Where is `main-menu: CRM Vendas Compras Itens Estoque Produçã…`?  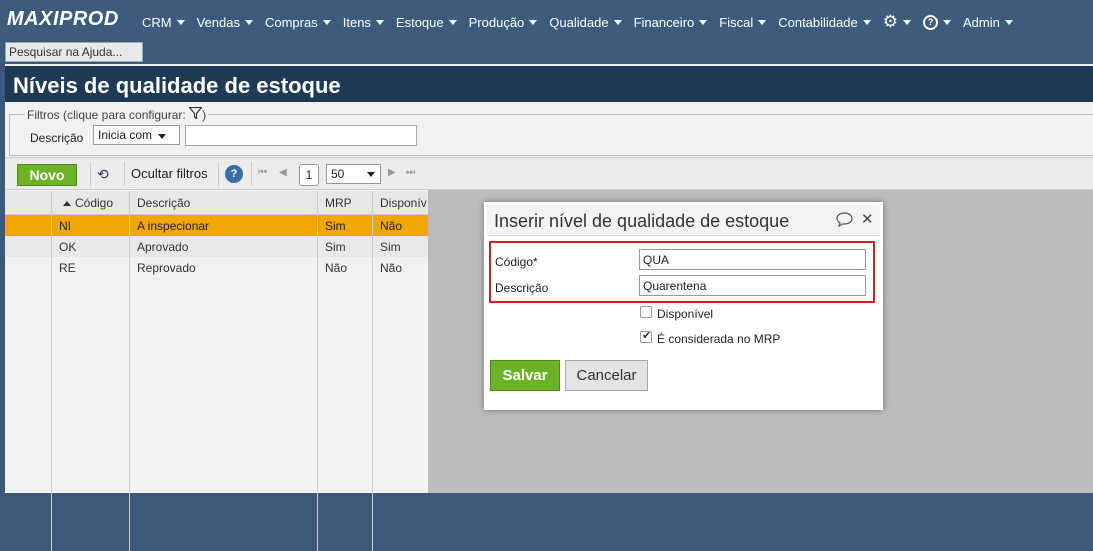 main-menu: CRM Vendas Compras Itens Estoque Produçã… is located at coordinates (583, 22).